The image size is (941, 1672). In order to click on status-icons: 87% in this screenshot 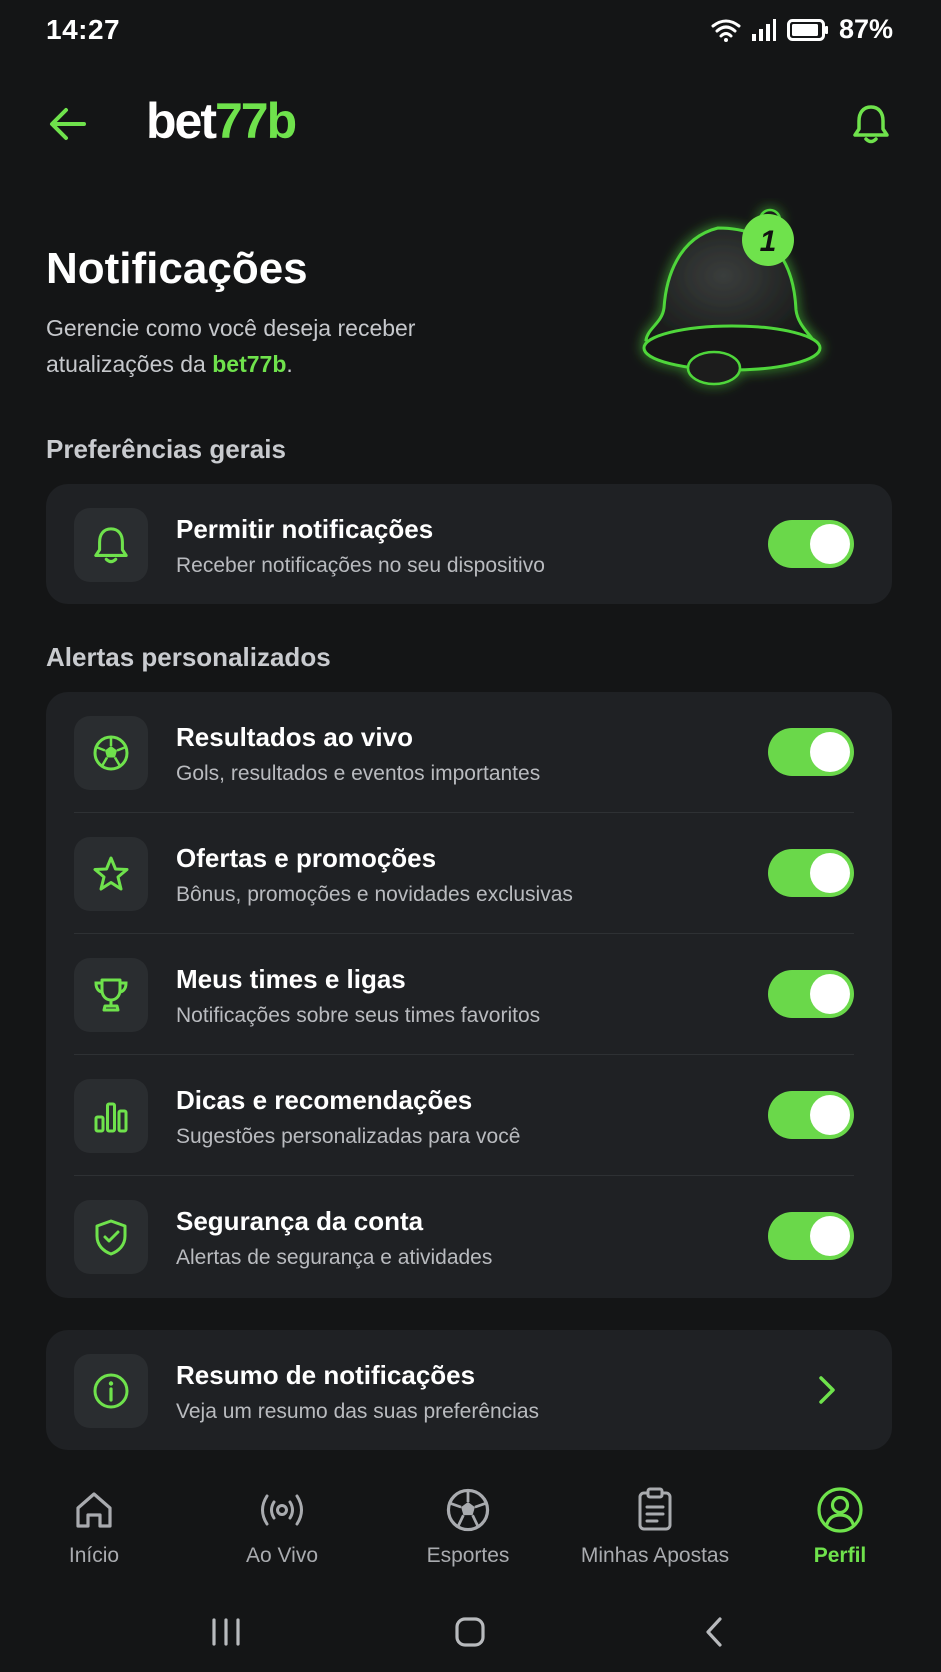, I will do `click(802, 29)`.